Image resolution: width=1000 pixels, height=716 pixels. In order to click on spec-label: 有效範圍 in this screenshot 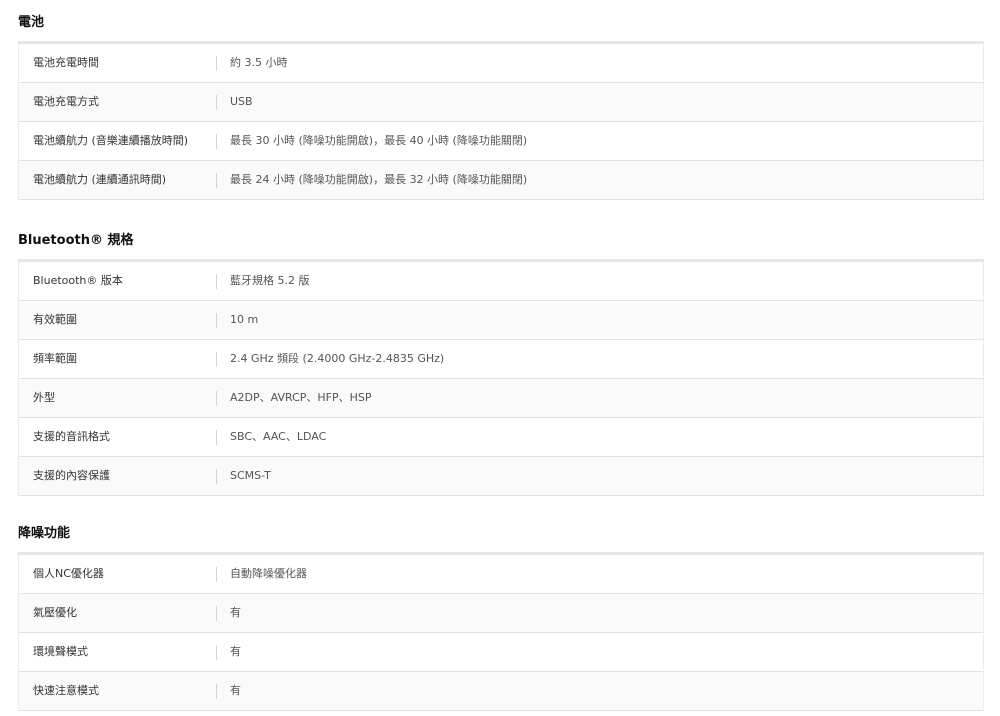, I will do `click(55, 319)`.